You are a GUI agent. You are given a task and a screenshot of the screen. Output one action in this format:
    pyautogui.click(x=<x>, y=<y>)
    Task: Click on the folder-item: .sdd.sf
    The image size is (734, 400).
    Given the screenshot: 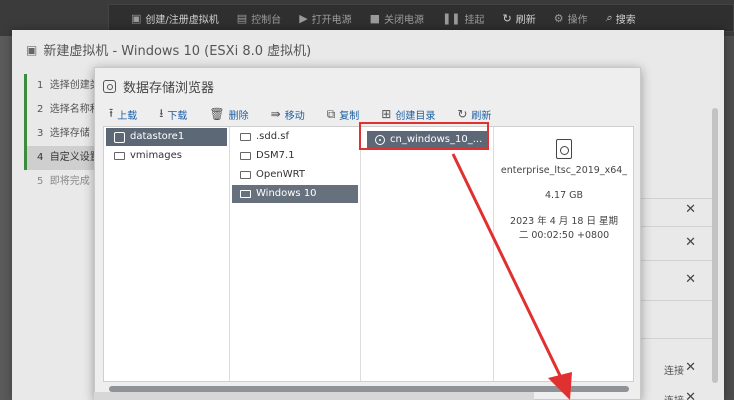 What is the action you would take?
    pyautogui.click(x=295, y=137)
    